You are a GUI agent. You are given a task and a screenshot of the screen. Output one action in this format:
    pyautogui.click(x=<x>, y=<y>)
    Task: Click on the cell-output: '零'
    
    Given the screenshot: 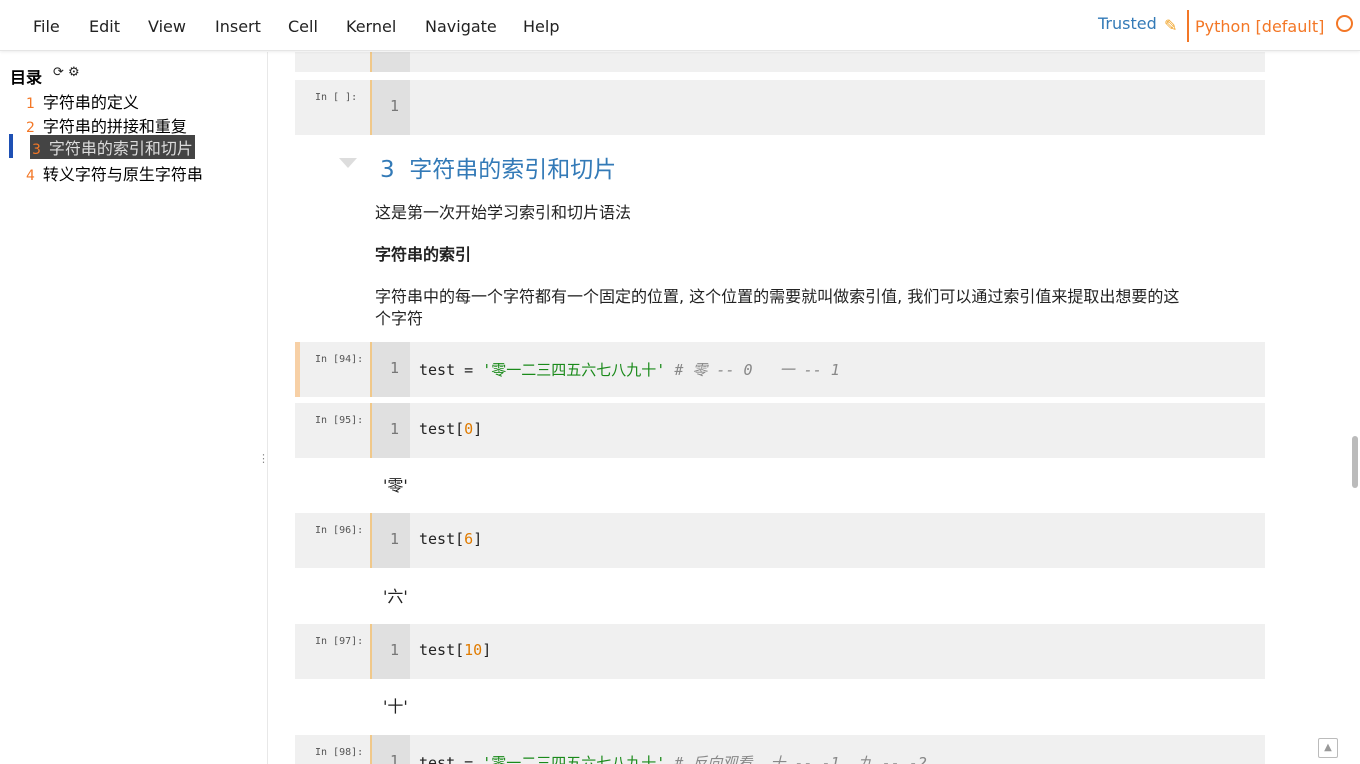 What is the action you would take?
    pyautogui.click(x=395, y=485)
    